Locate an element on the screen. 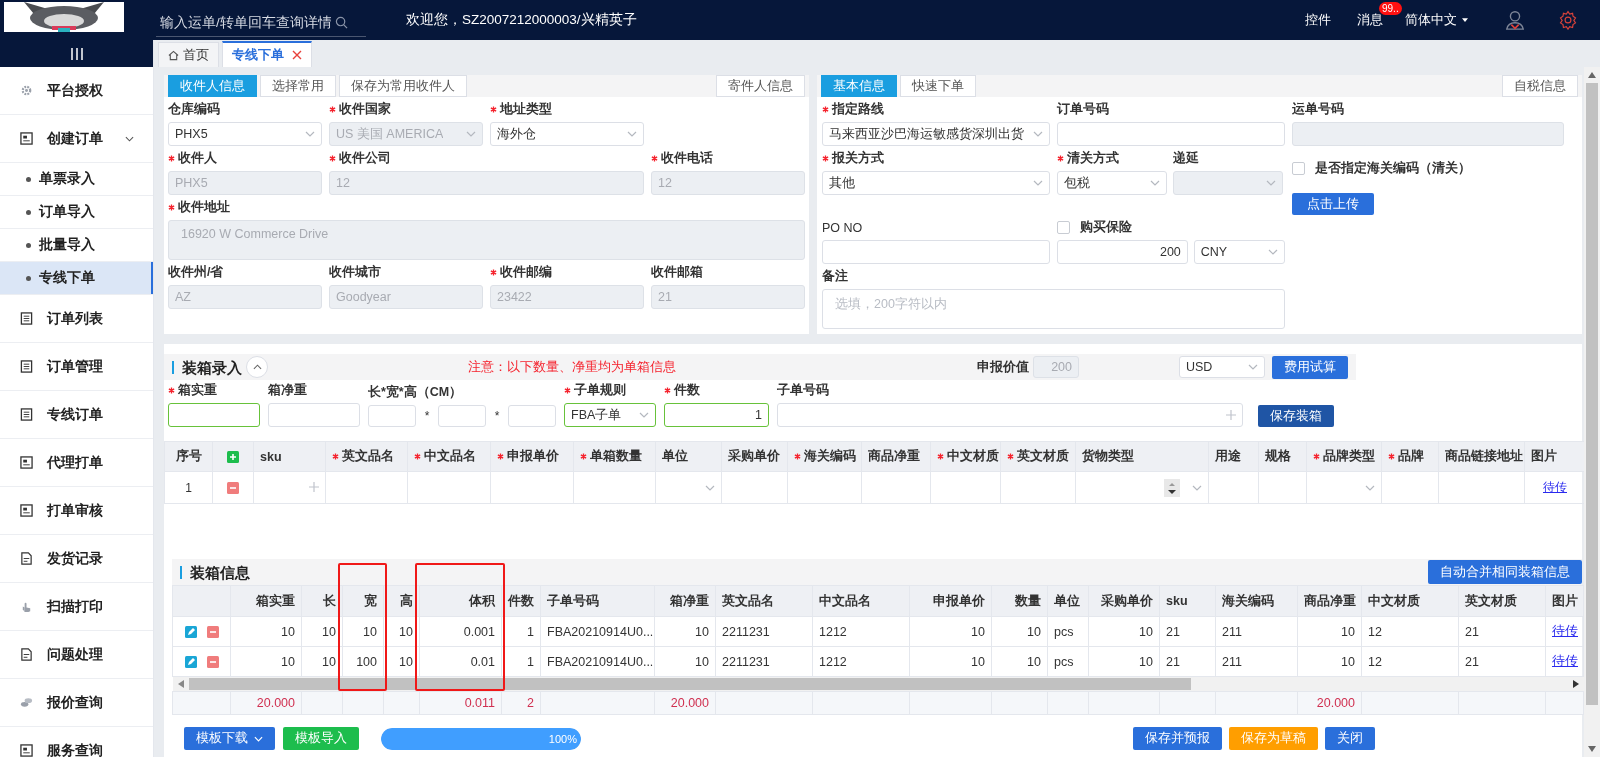  select-field: 包税 is located at coordinates (1112, 183).